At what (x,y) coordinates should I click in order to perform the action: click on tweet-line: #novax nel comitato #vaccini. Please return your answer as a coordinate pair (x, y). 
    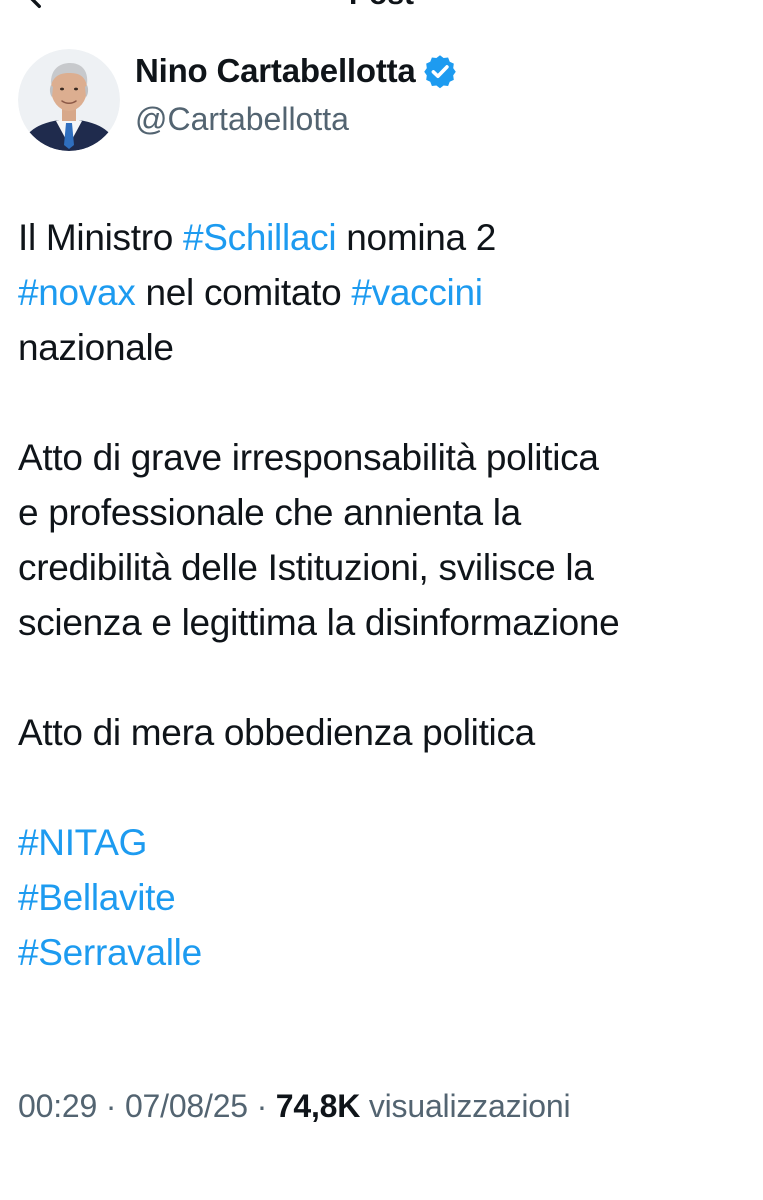
    Looking at the image, I should click on (383, 292).